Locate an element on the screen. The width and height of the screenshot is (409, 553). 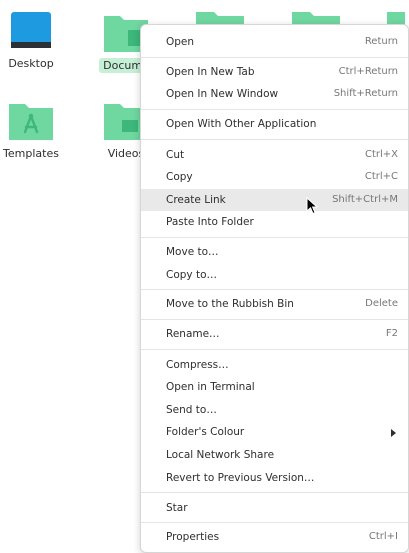
submenu-arrow-icon is located at coordinates (393, 433).